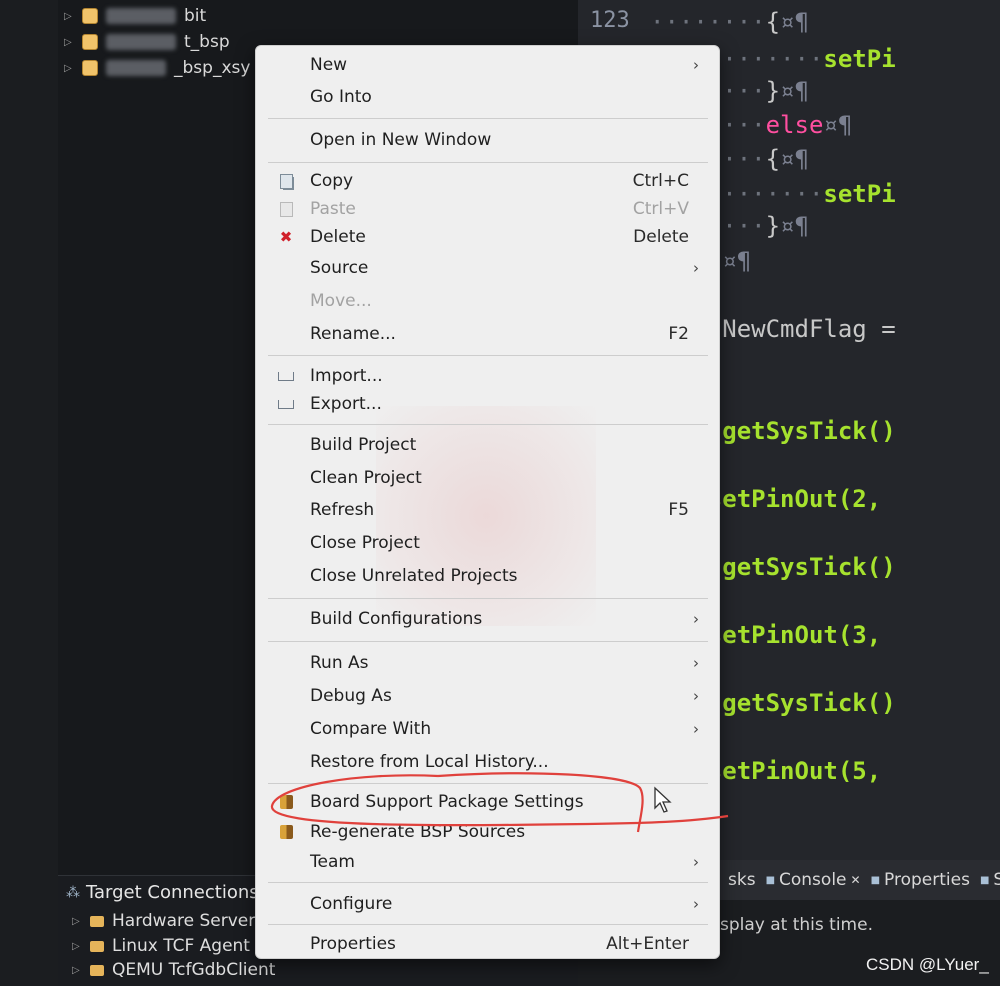 The width and height of the screenshot is (1000, 986). Describe the element at coordinates (487, 576) in the screenshot. I see `menu-item-close-unrelated-projects: Close Unrelated Projects` at that location.